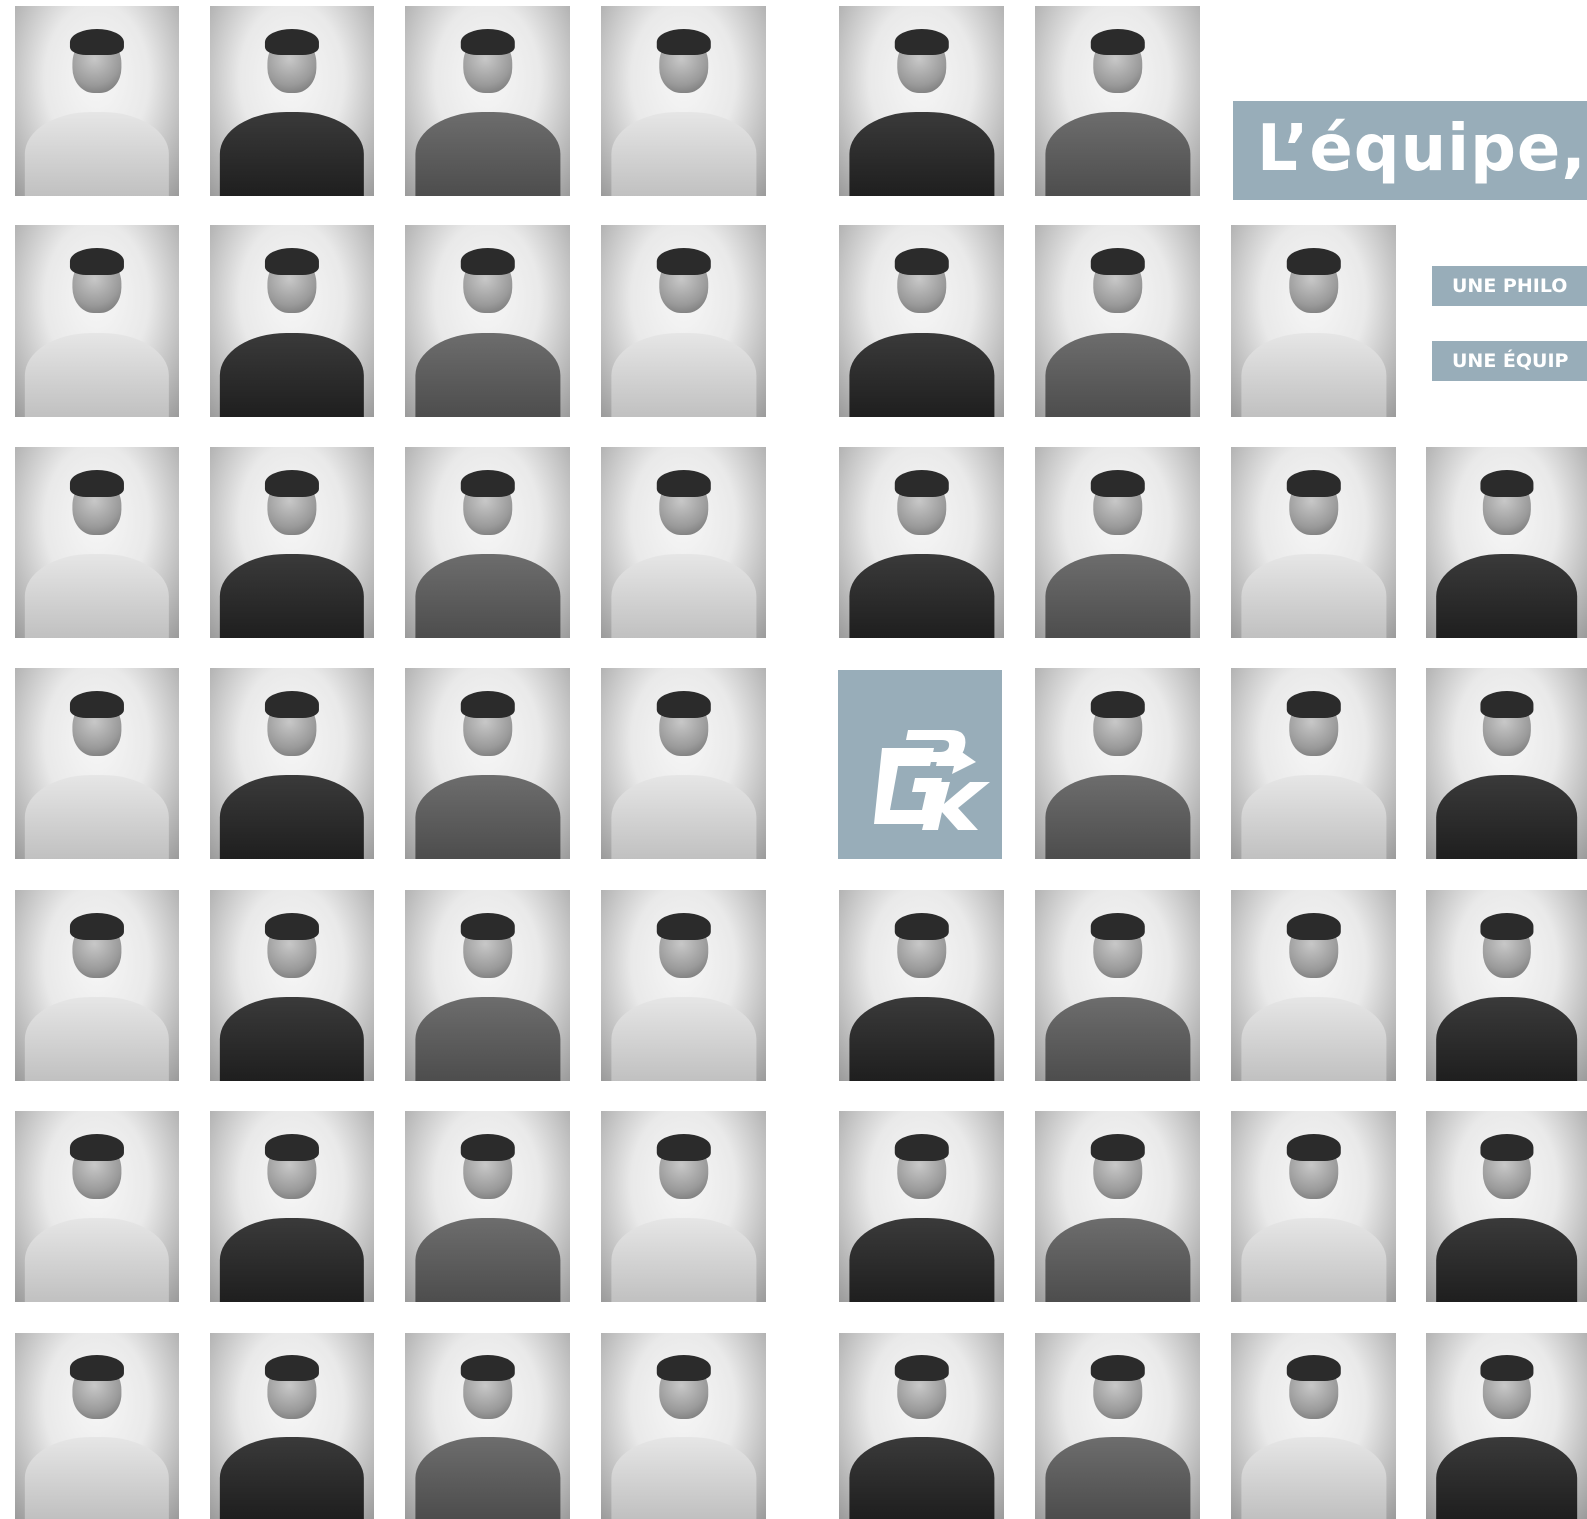  What do you see at coordinates (1422, 149) in the screenshot?
I see `page-title: L’équipe,` at bounding box center [1422, 149].